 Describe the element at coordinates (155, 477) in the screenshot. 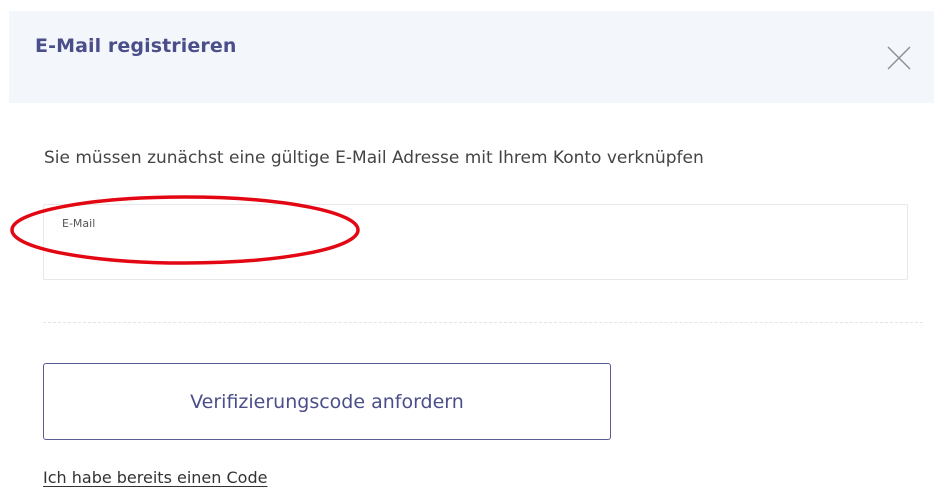

I see `have-code-link: Ich habe bereits einen Code` at that location.